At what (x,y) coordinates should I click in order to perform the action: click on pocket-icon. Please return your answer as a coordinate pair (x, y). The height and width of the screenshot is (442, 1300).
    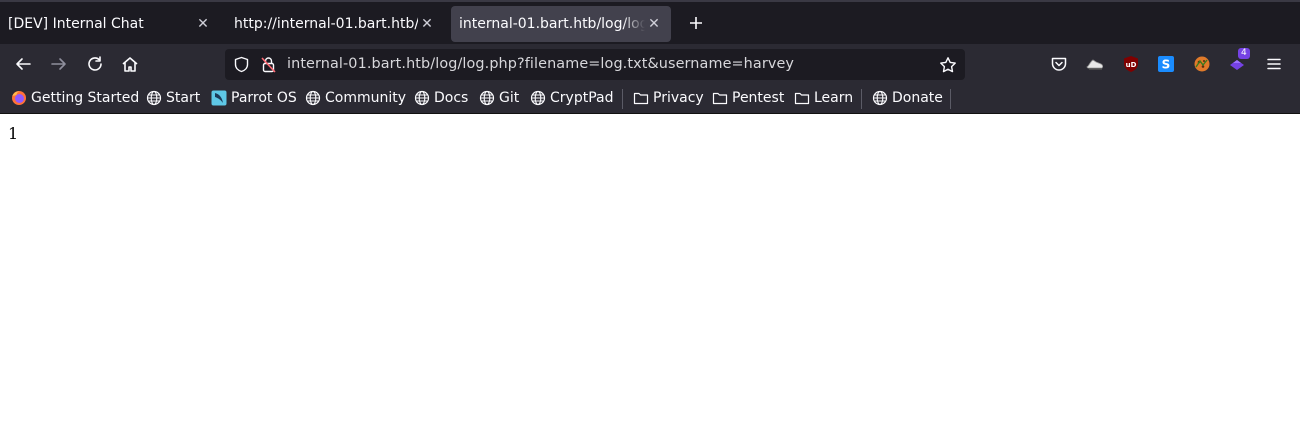
    Looking at the image, I should click on (1059, 64).